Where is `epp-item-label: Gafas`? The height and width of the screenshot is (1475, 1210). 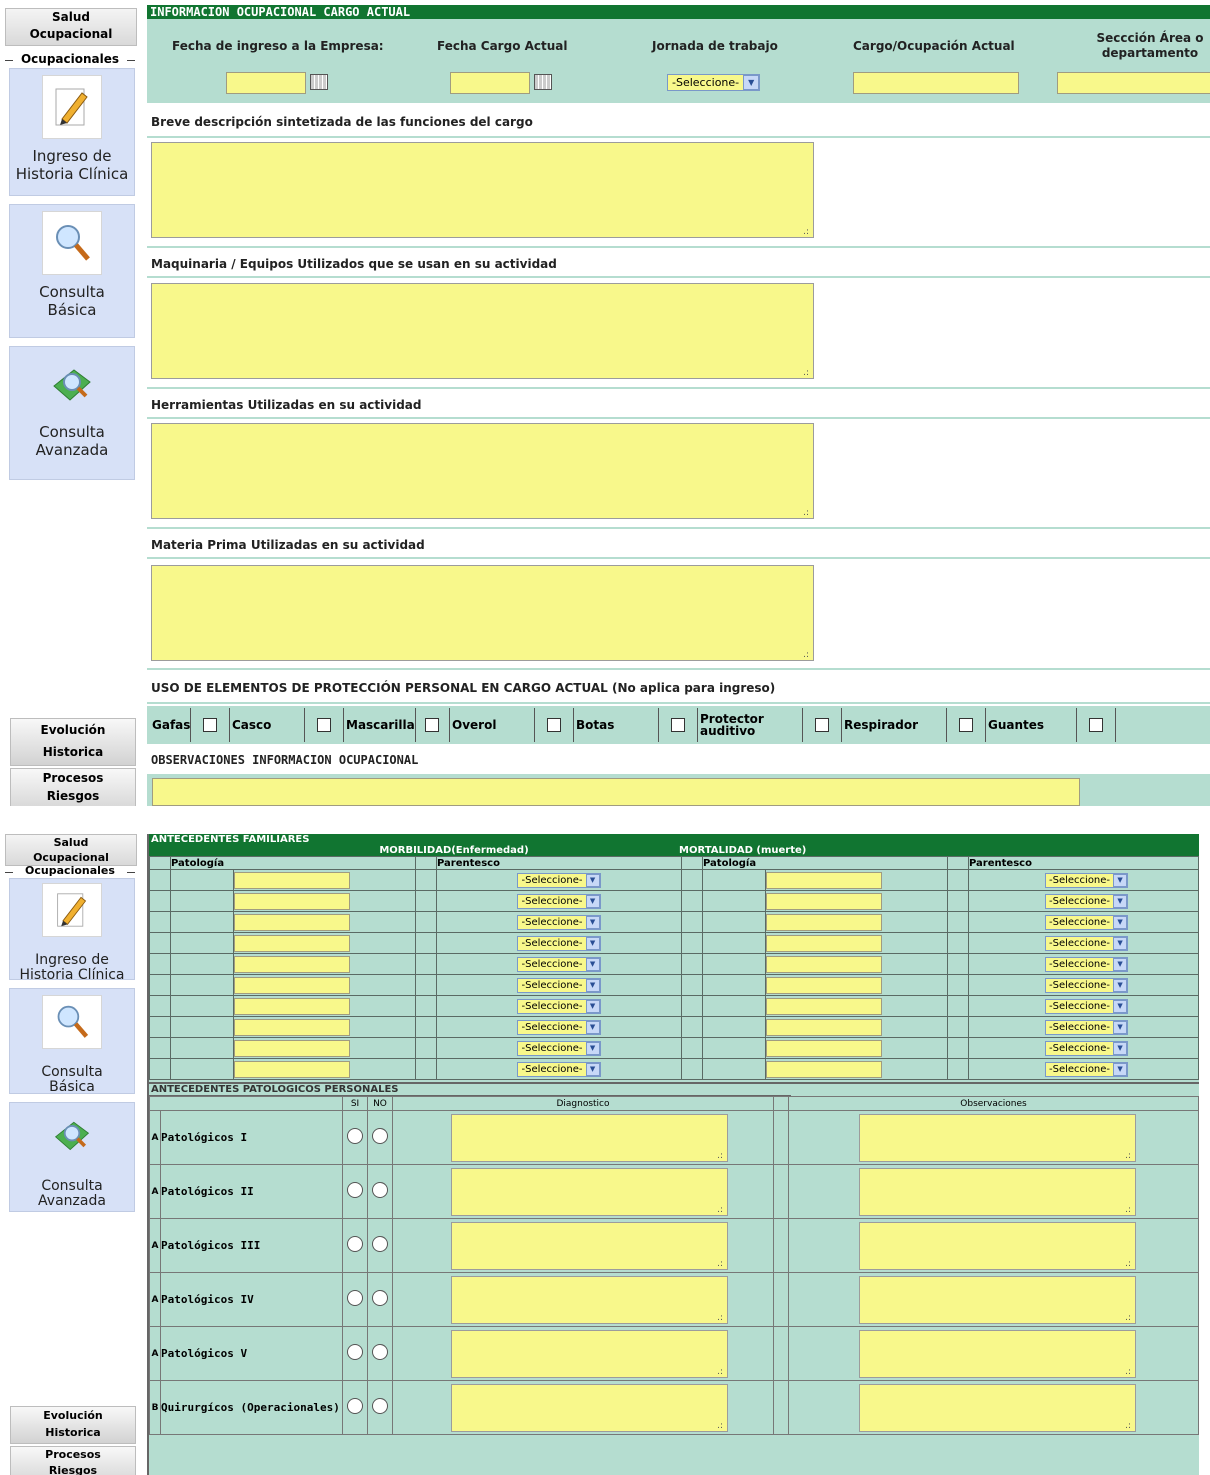 epp-item-label: Gafas is located at coordinates (171, 725).